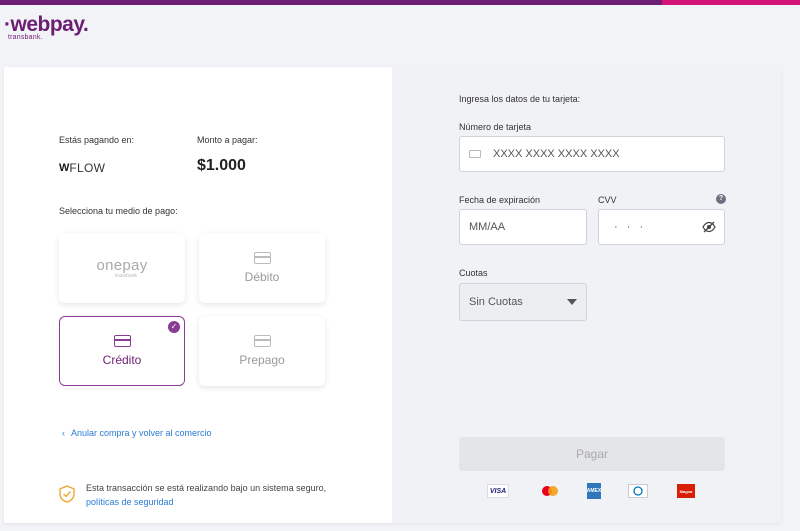  I want to click on cvv-input: · · ·, so click(661, 227).